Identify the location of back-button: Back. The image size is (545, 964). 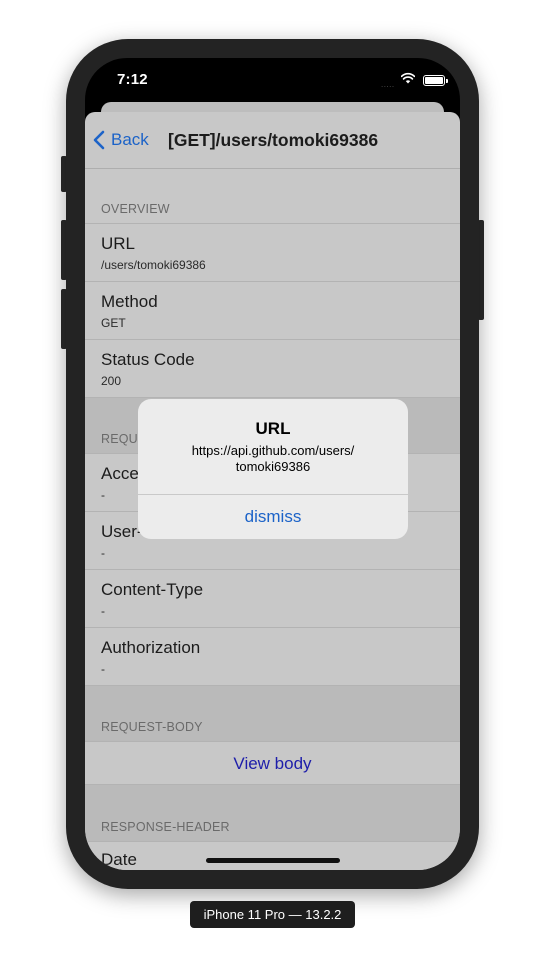
(121, 140).